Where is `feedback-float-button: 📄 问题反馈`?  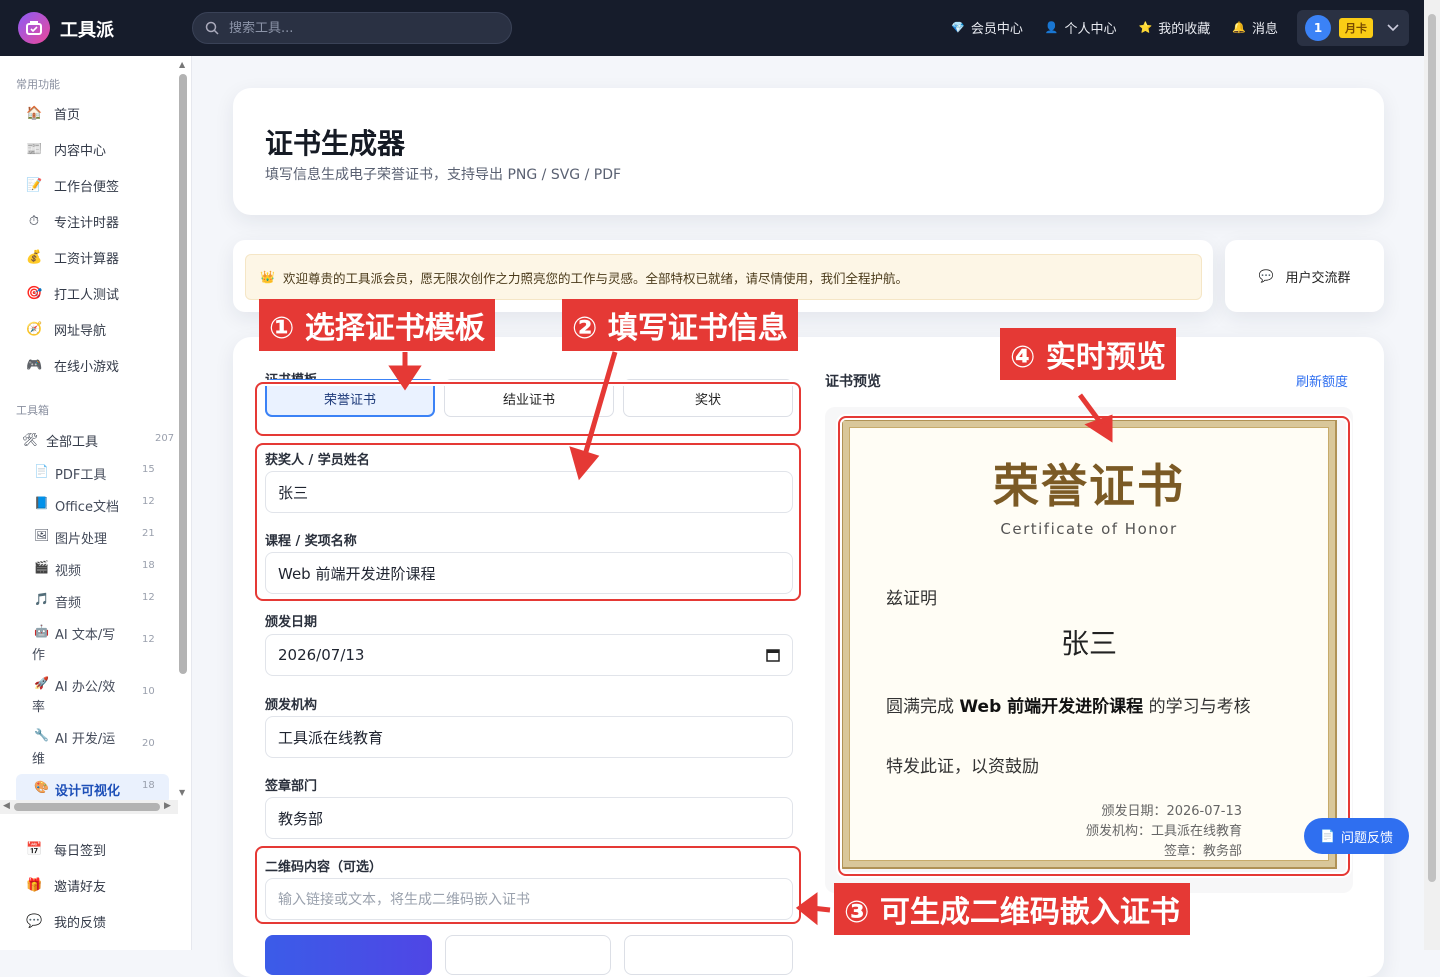 feedback-float-button: 📄 问题反馈 is located at coordinates (1356, 836).